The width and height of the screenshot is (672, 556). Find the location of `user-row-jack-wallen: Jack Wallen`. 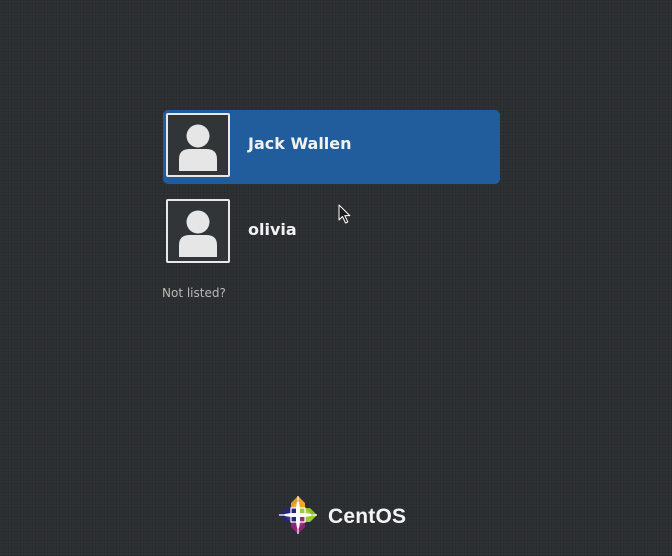

user-row-jack-wallen: Jack Wallen is located at coordinates (331, 147).